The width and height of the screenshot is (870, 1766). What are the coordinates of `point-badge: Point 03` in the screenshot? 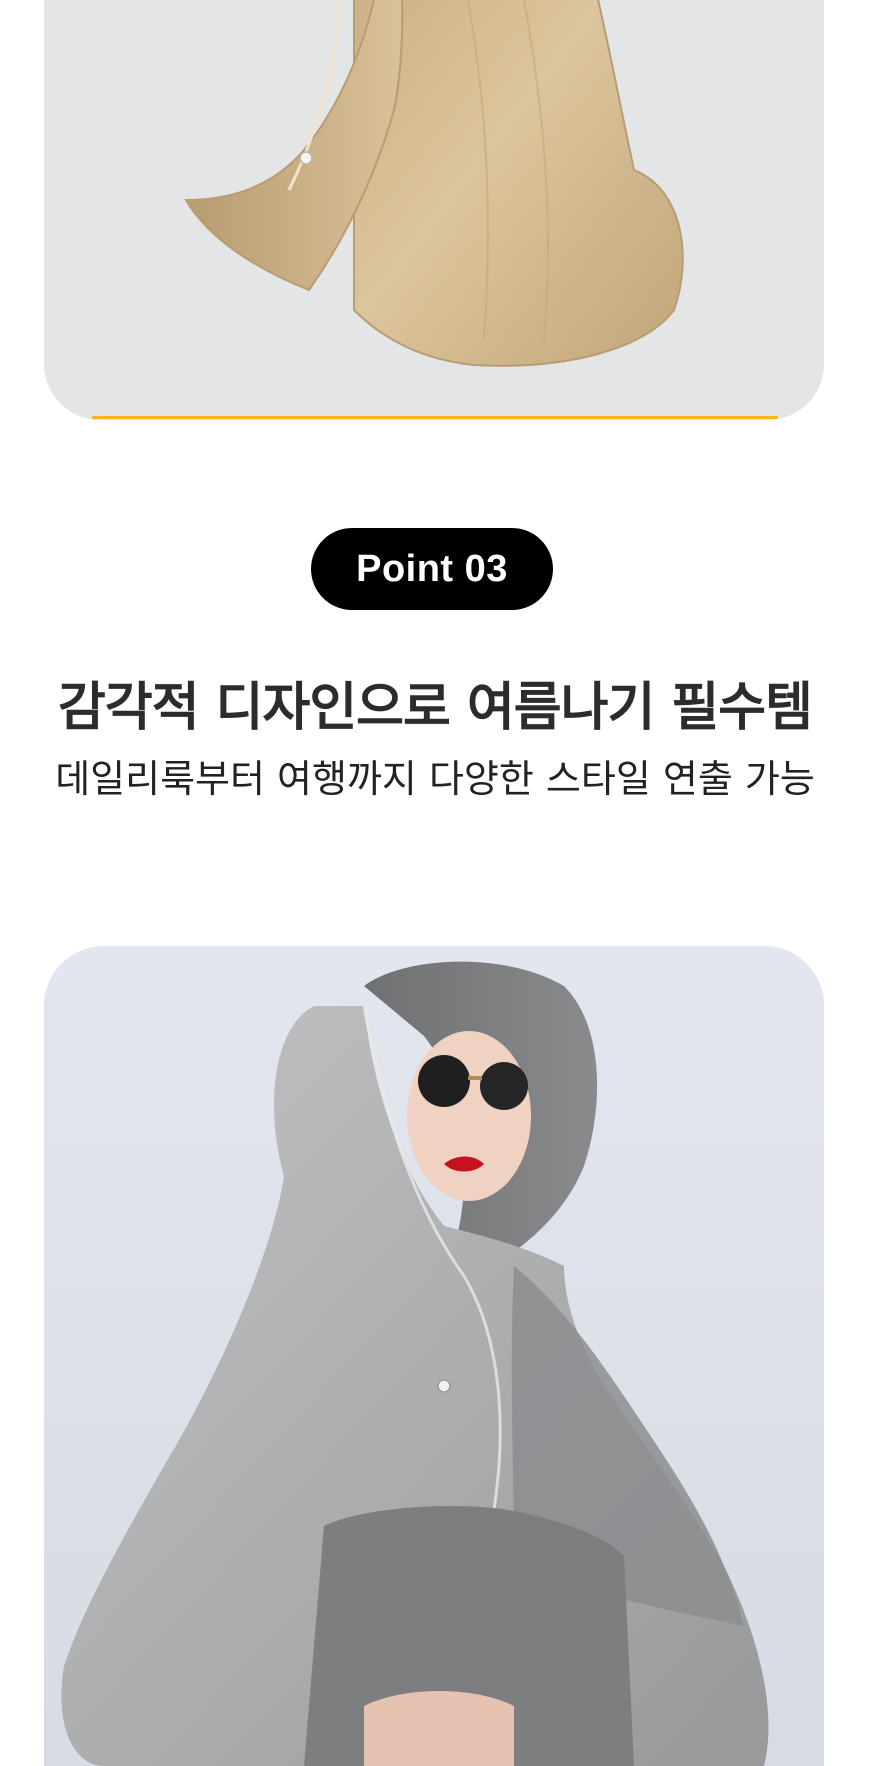 It's located at (432, 569).